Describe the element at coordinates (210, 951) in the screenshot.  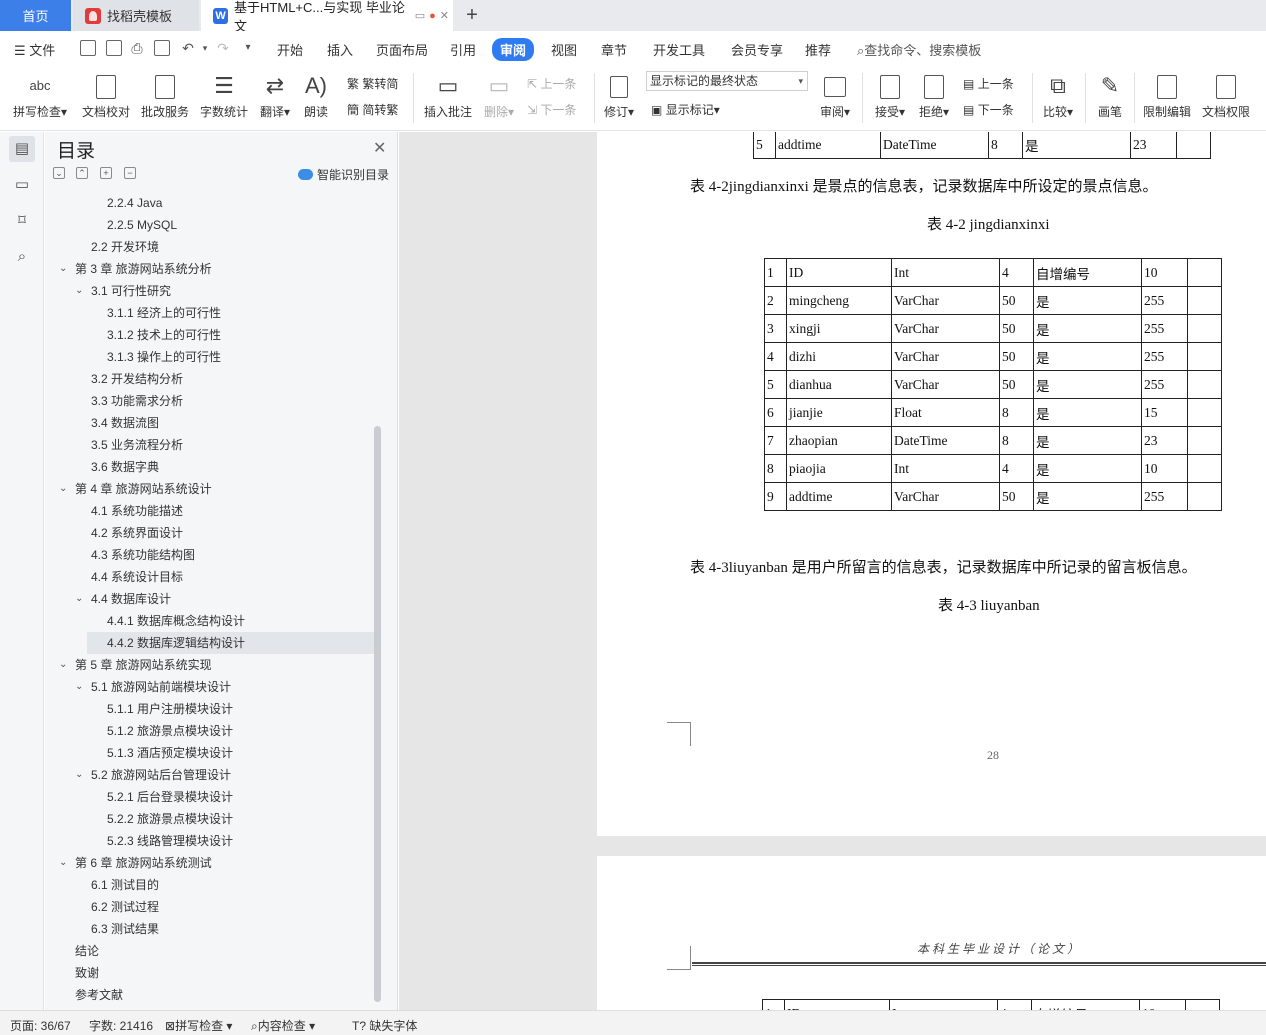
I see `toc-item: 结论` at that location.